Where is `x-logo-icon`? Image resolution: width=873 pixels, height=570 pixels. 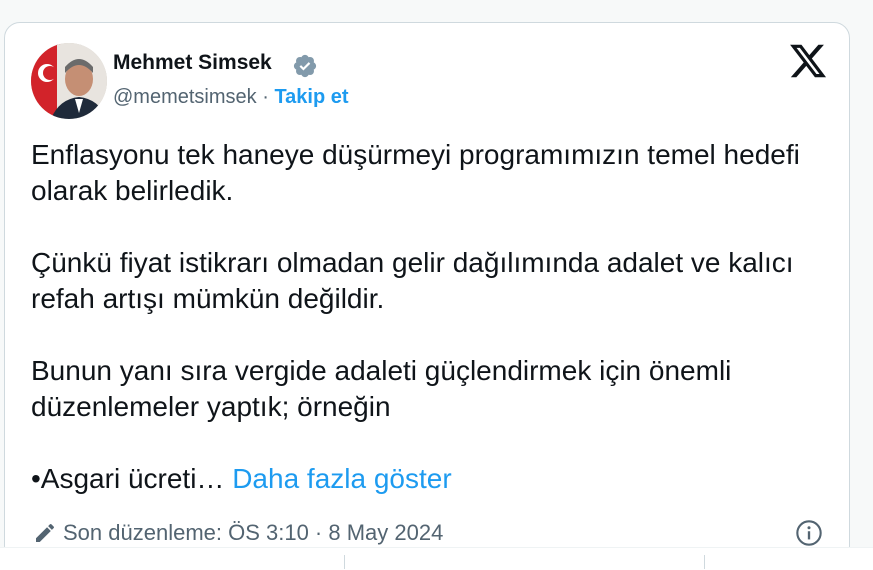 x-logo-icon is located at coordinates (808, 61).